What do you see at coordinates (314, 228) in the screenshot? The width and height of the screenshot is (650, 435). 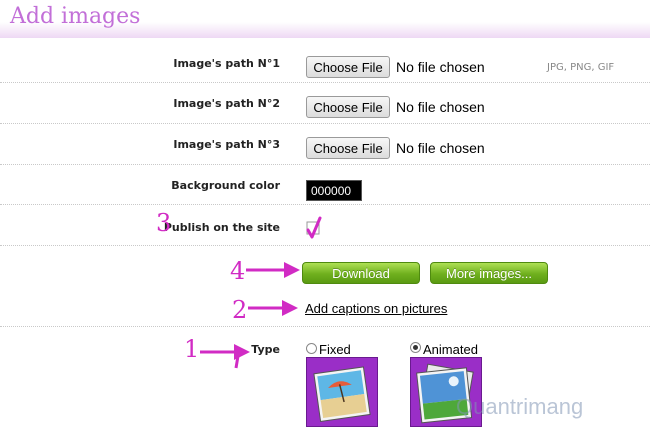 I see `publish-checkbox` at bounding box center [314, 228].